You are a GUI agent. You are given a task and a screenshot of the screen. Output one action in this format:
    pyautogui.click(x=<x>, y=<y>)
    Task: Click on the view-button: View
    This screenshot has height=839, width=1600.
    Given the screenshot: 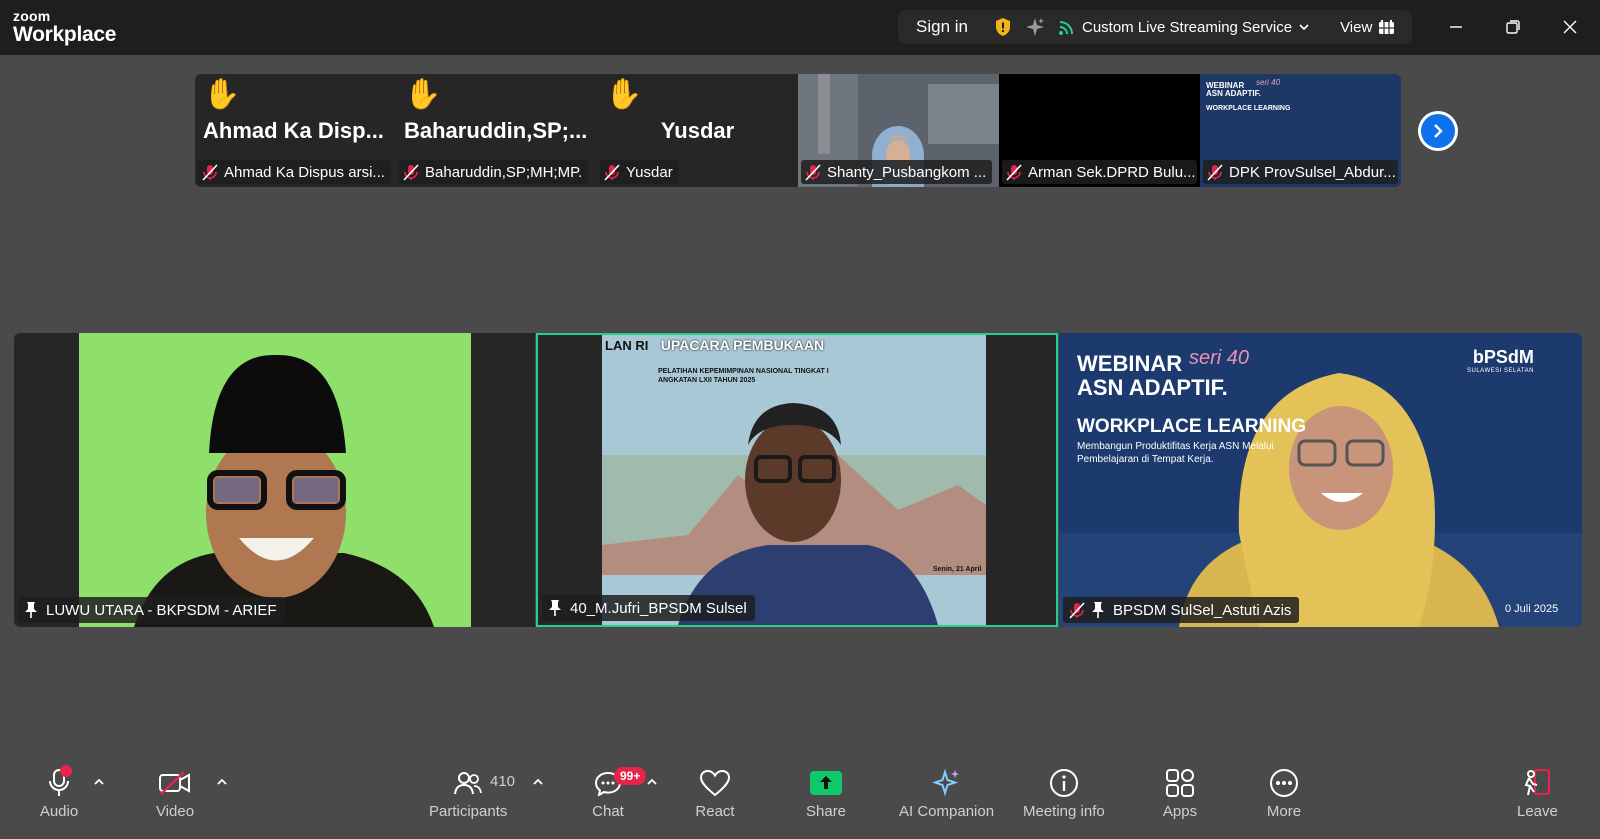 What is the action you would take?
    pyautogui.click(x=1356, y=27)
    